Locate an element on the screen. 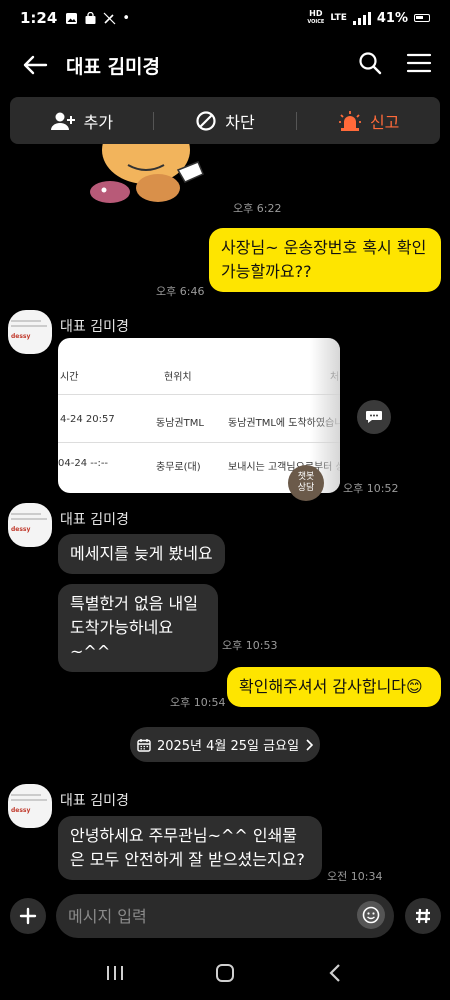 The height and width of the screenshot is (1000, 450). block-label: 차단 is located at coordinates (240, 122).